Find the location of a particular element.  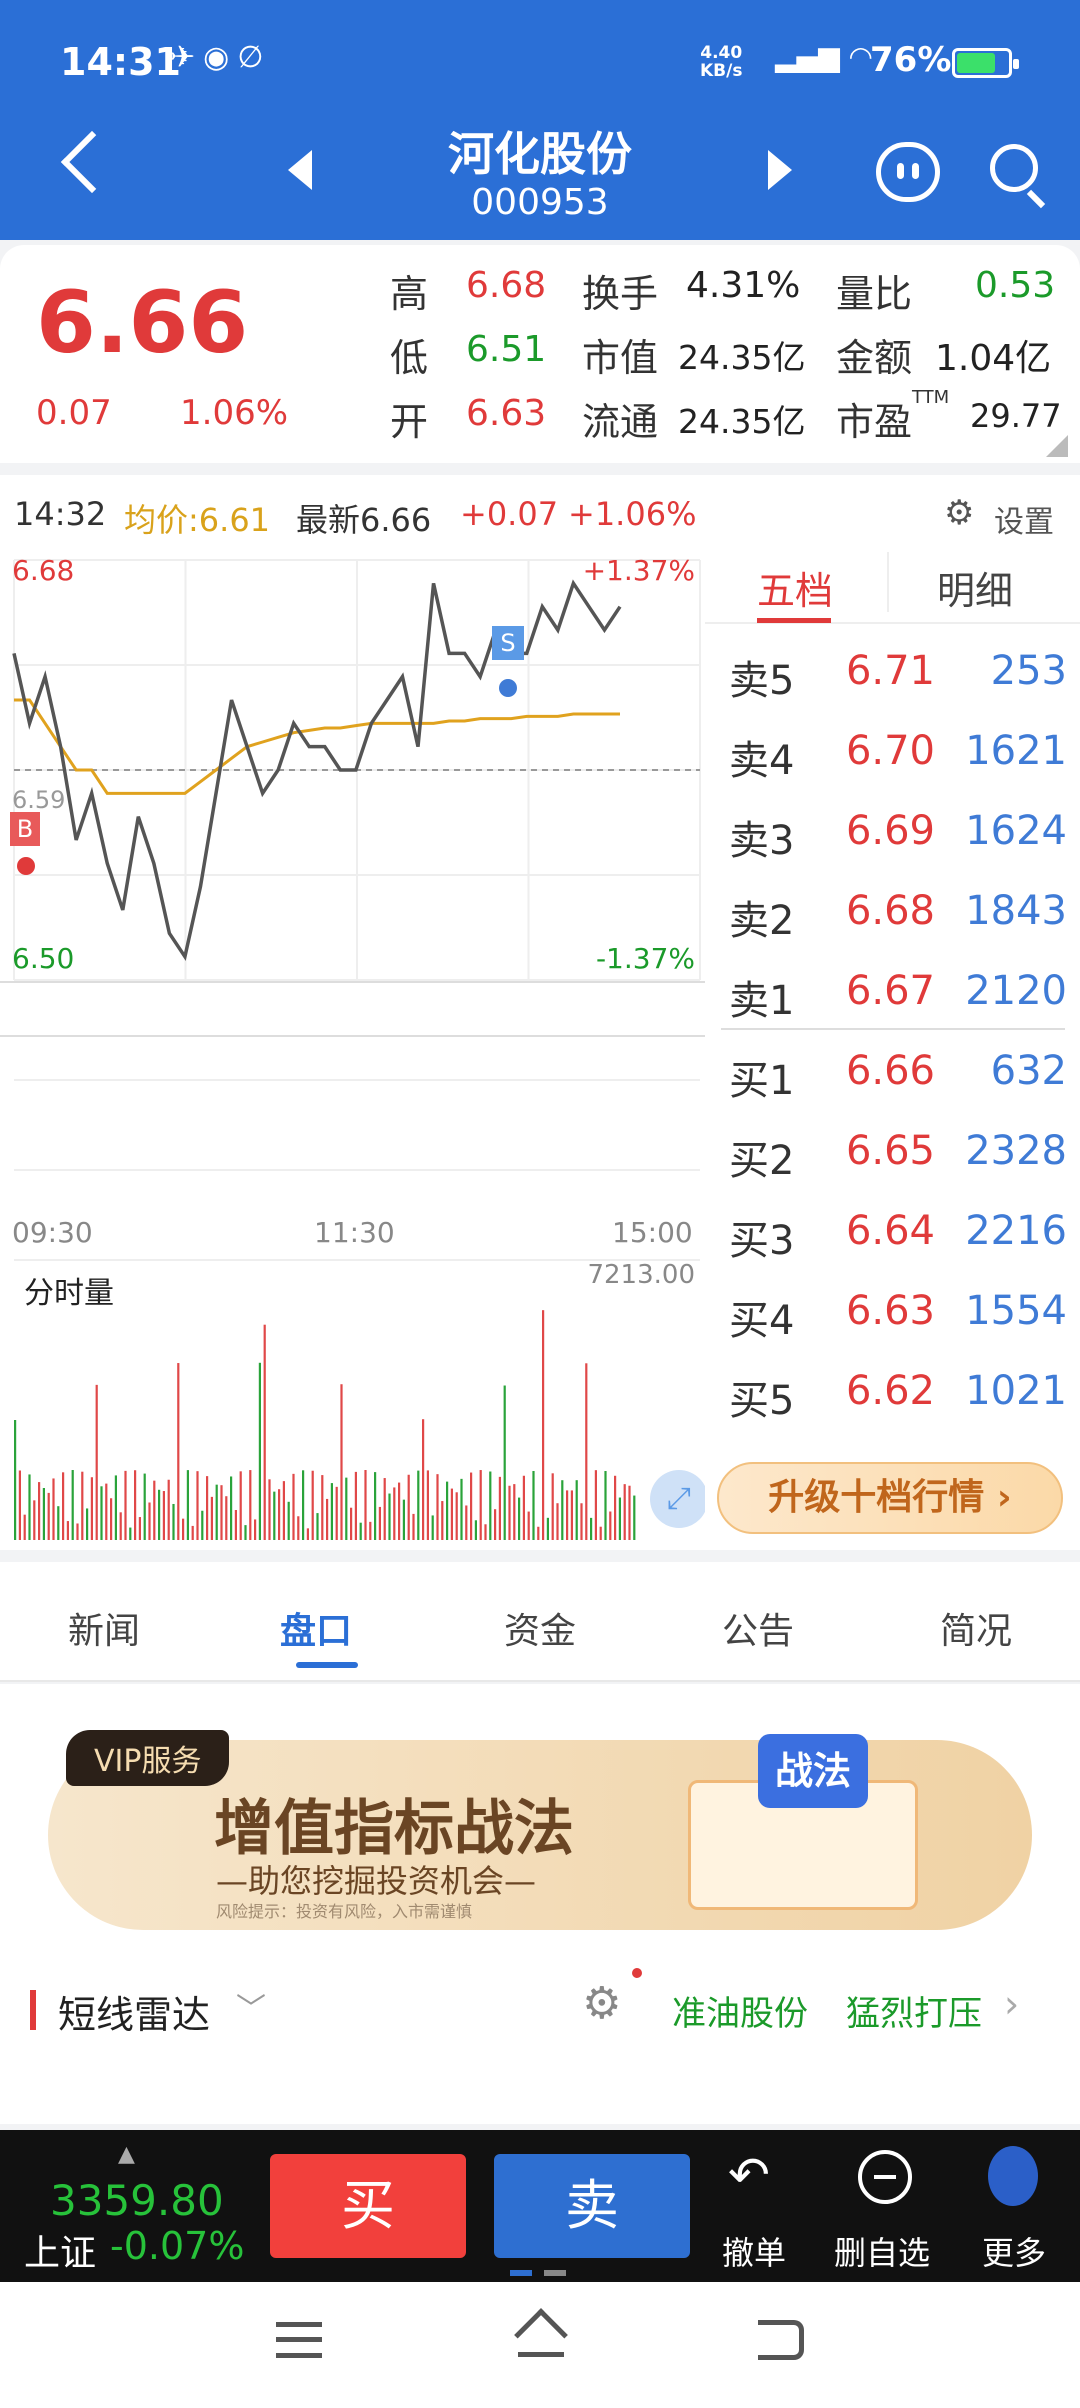

assistant-icon is located at coordinates (908, 172).